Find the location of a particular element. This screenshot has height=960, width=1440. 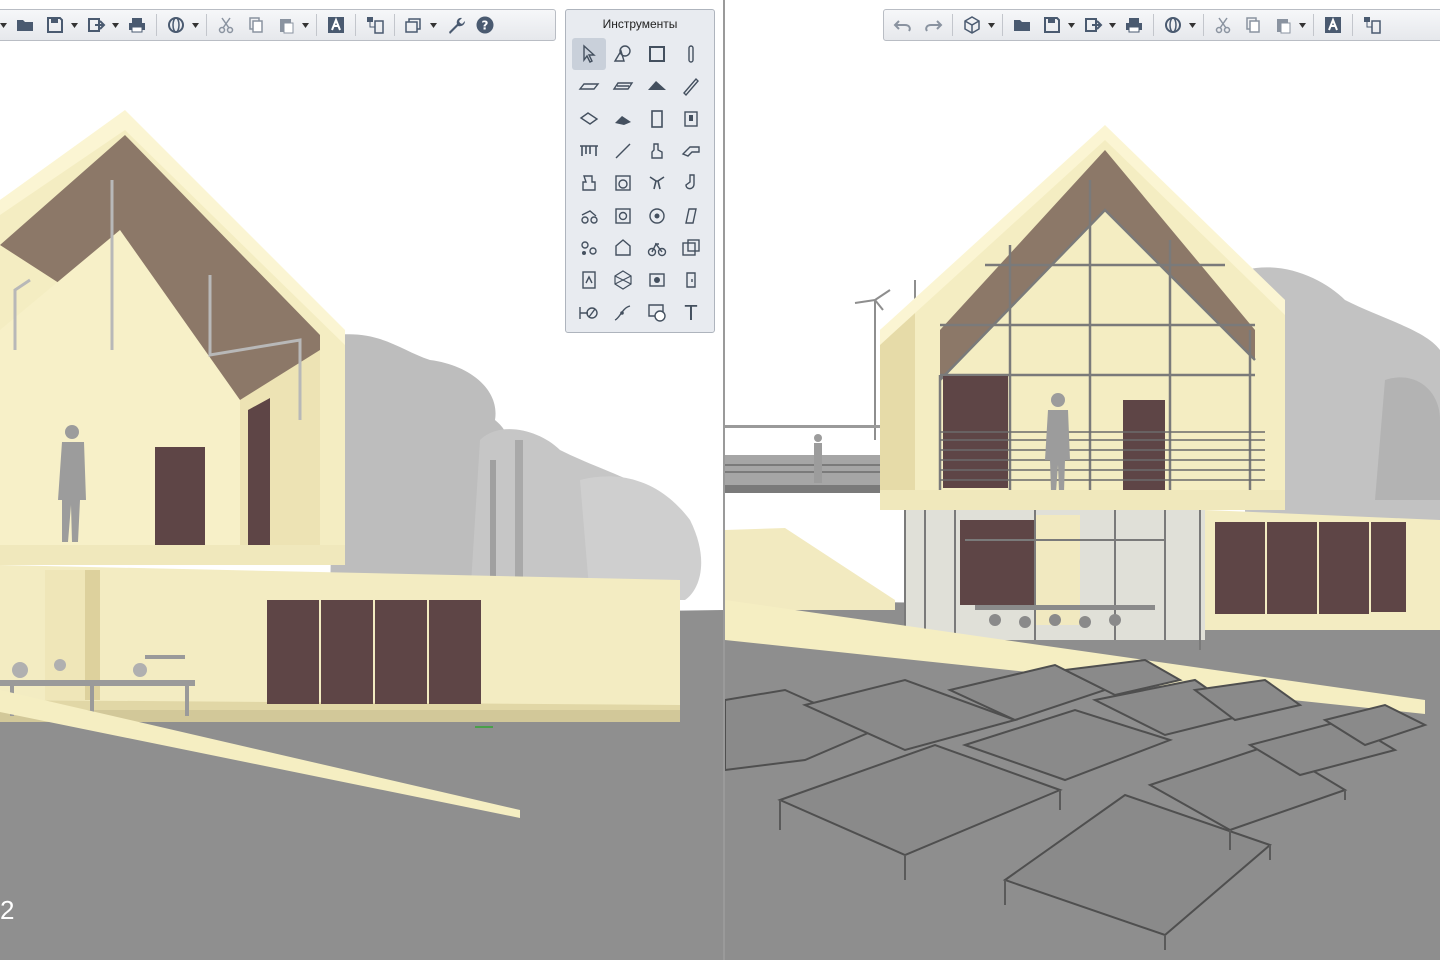

slab-icon is located at coordinates (623, 86).